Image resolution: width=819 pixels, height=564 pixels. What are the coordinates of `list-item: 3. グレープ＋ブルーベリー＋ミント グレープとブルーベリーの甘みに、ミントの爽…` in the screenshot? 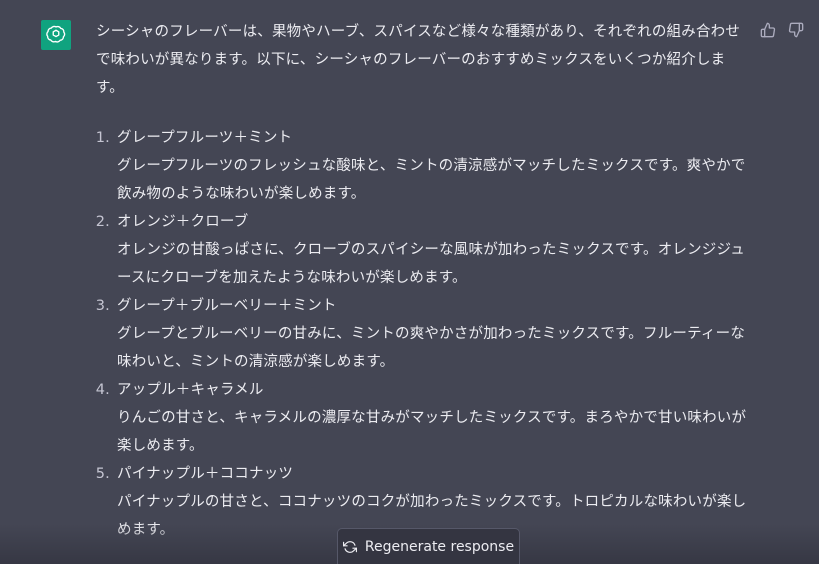 It's located at (422, 334).